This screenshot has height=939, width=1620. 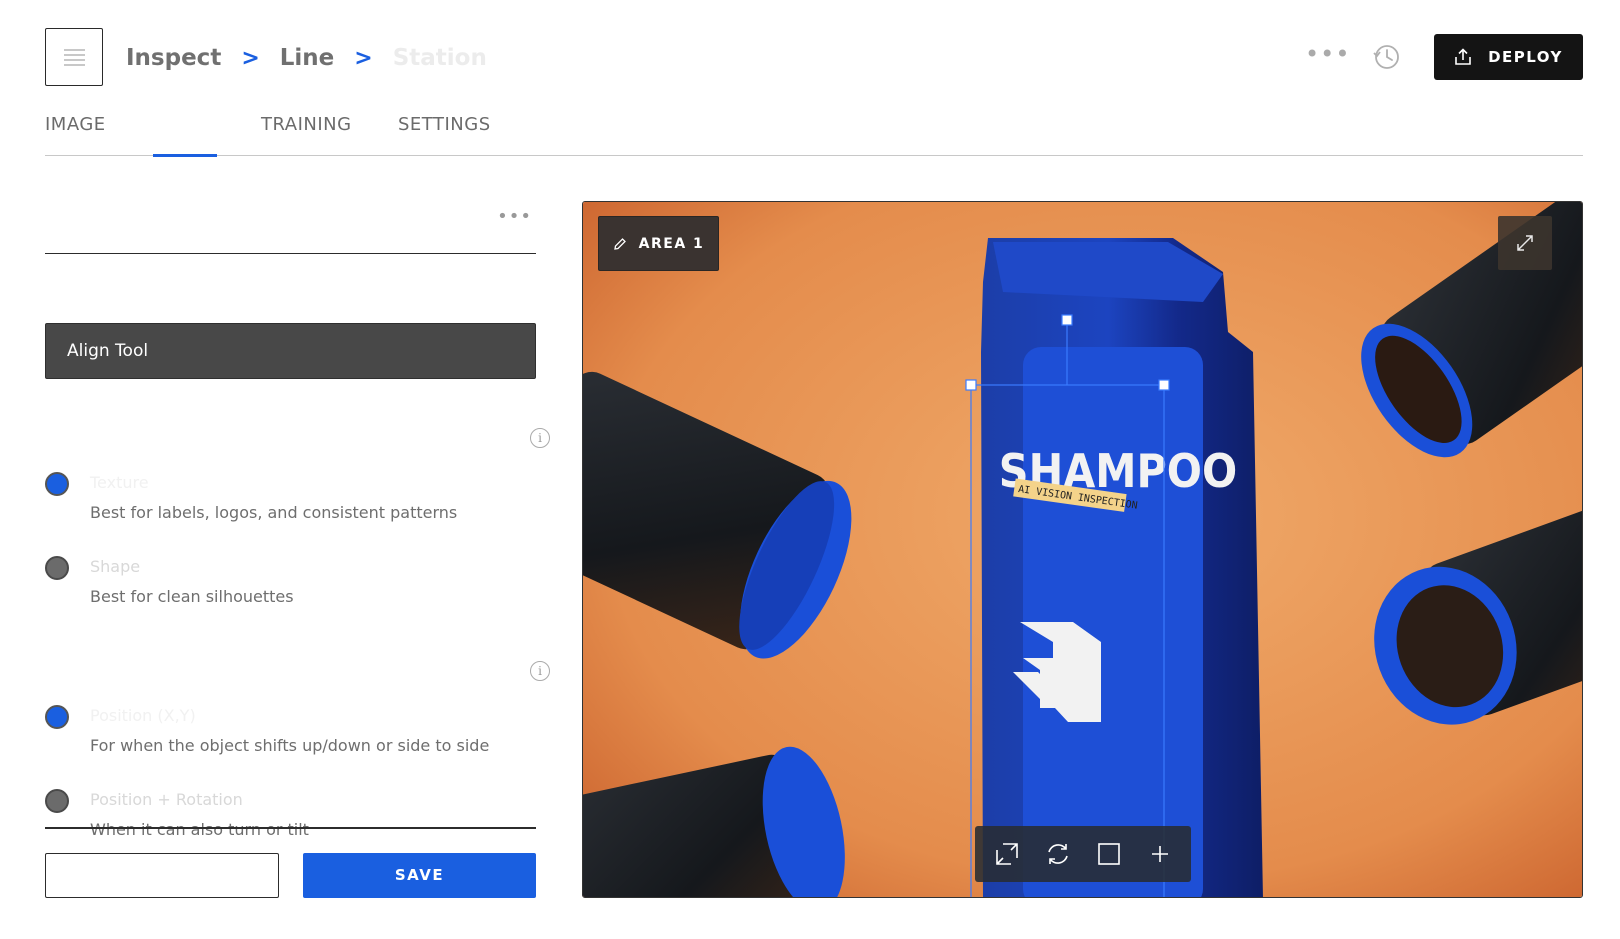 What do you see at coordinates (119, 482) in the screenshot?
I see `option-label-texture: Texture` at bounding box center [119, 482].